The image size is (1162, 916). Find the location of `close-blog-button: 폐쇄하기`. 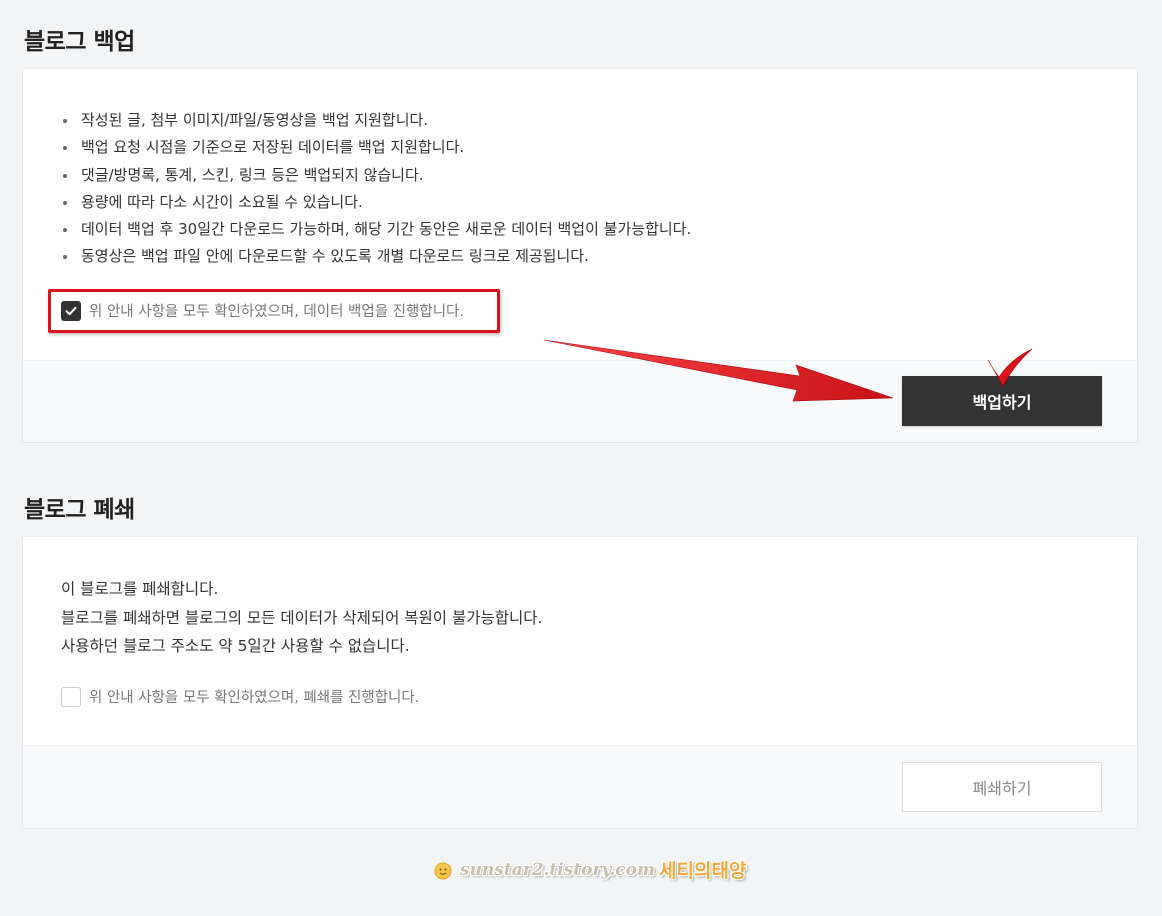

close-blog-button: 폐쇄하기 is located at coordinates (1002, 787).